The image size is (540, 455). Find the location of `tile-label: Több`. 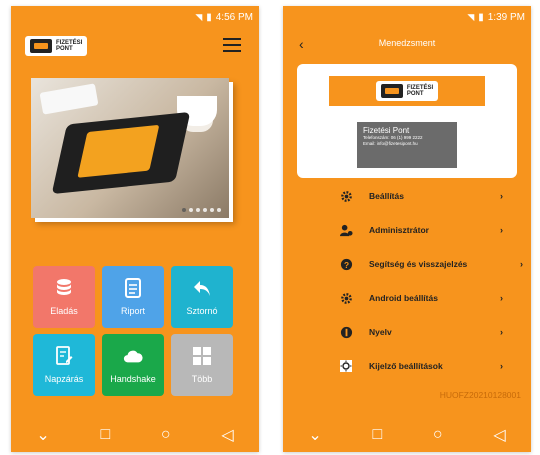

tile-label: Több is located at coordinates (202, 379).